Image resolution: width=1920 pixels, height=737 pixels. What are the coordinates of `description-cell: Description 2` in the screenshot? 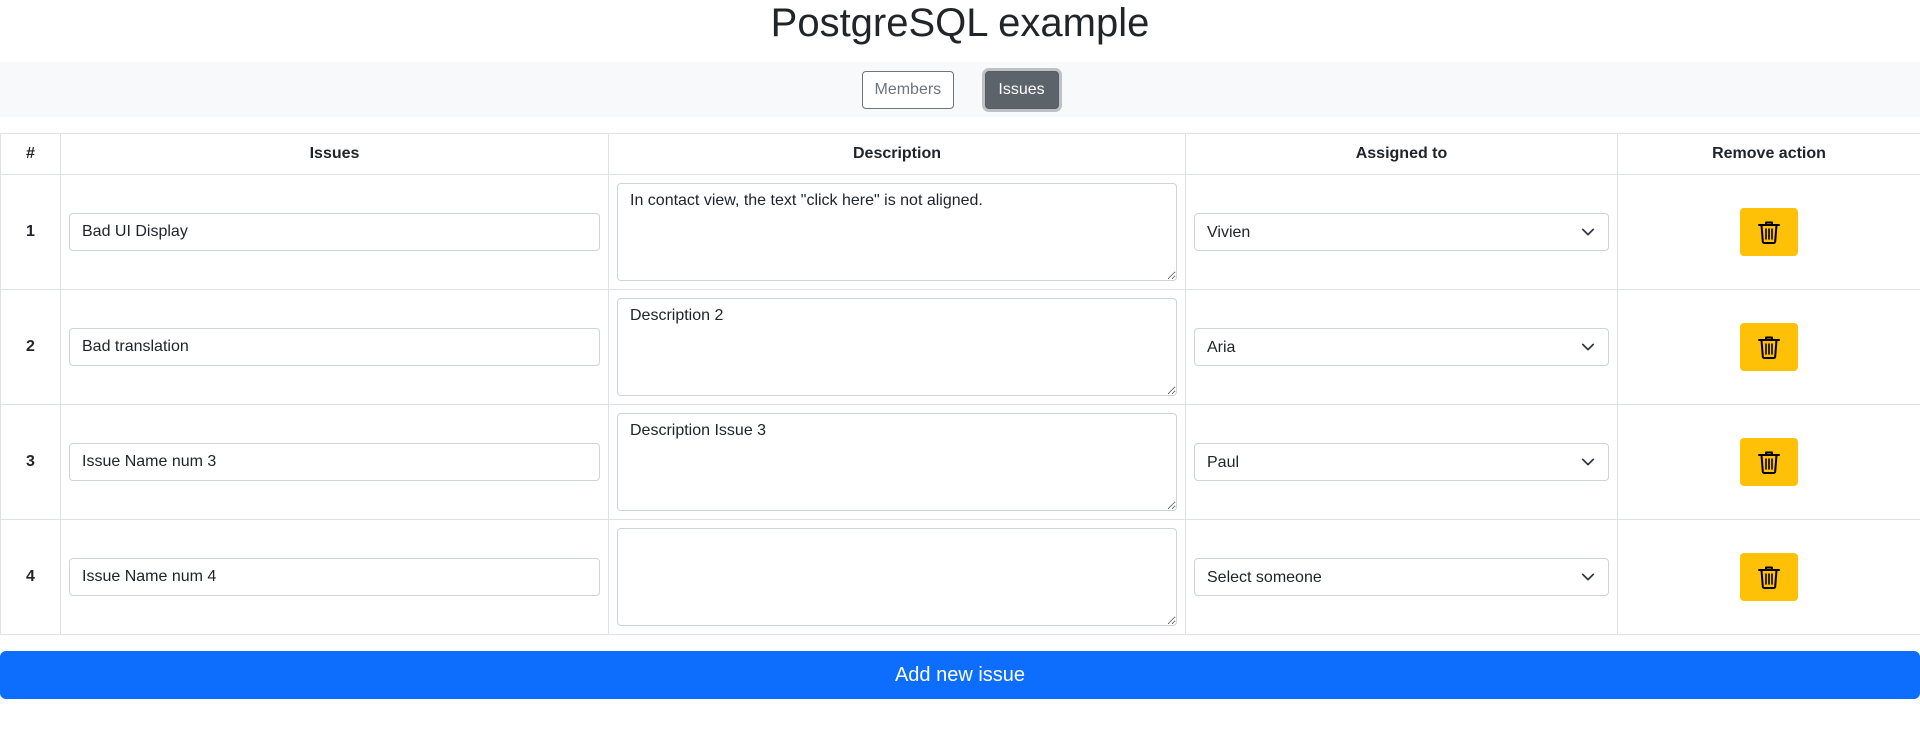 It's located at (897, 347).